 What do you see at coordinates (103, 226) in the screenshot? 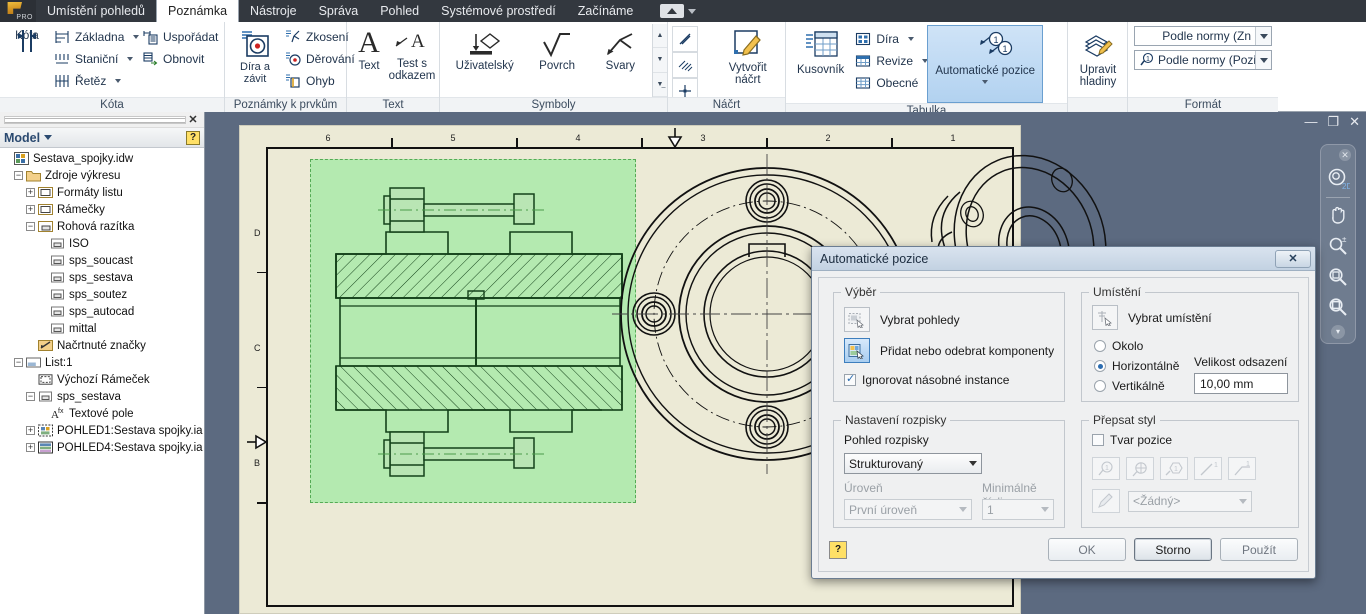
I see `tree-item: − Rohová razítka` at bounding box center [103, 226].